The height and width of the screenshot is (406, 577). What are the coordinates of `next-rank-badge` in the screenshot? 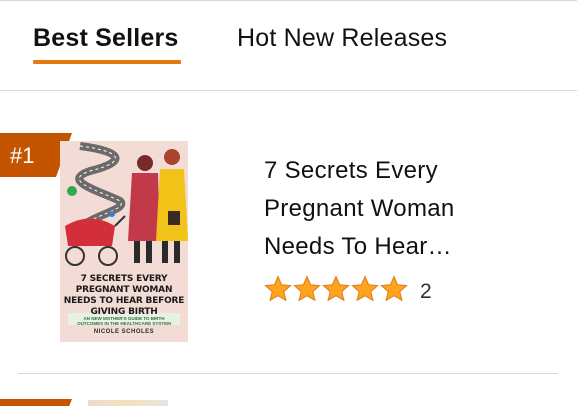 It's located at (36, 401).